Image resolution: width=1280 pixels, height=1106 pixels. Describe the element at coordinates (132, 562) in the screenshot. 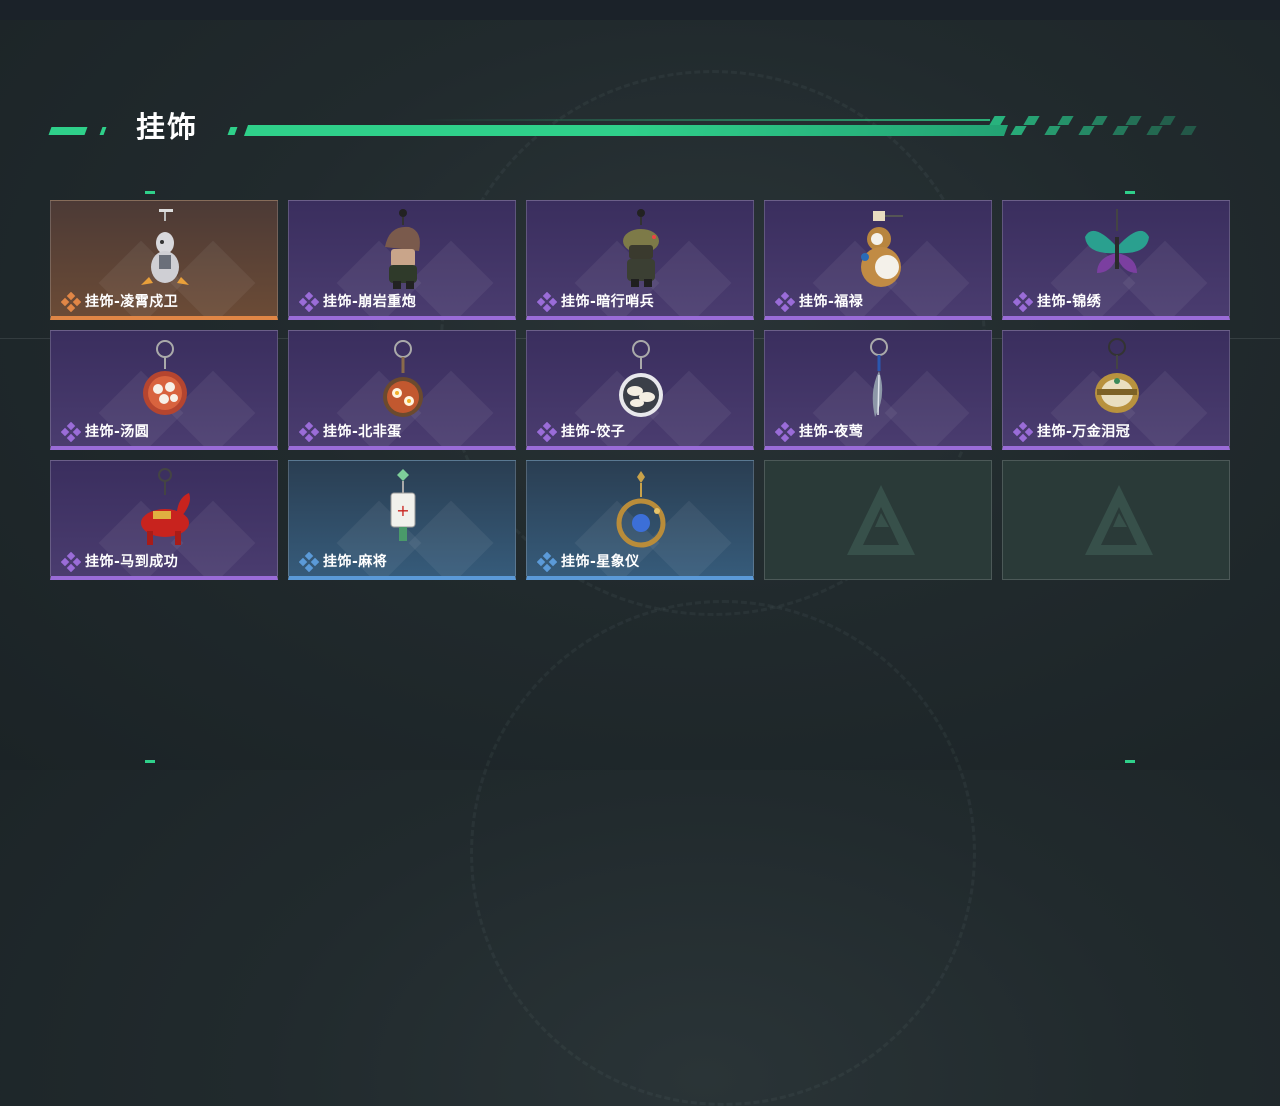

I see `item-name: 挂饰-马到成功` at that location.